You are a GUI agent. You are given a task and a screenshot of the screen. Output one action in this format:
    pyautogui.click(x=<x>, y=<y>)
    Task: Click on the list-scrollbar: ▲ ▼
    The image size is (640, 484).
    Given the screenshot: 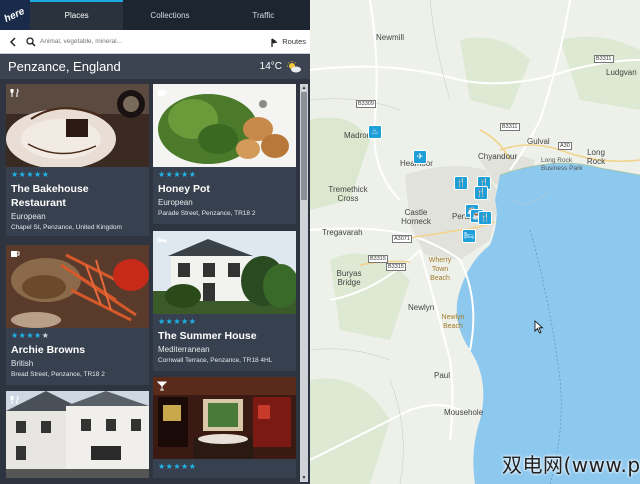 What is the action you would take?
    pyautogui.click(x=304, y=283)
    